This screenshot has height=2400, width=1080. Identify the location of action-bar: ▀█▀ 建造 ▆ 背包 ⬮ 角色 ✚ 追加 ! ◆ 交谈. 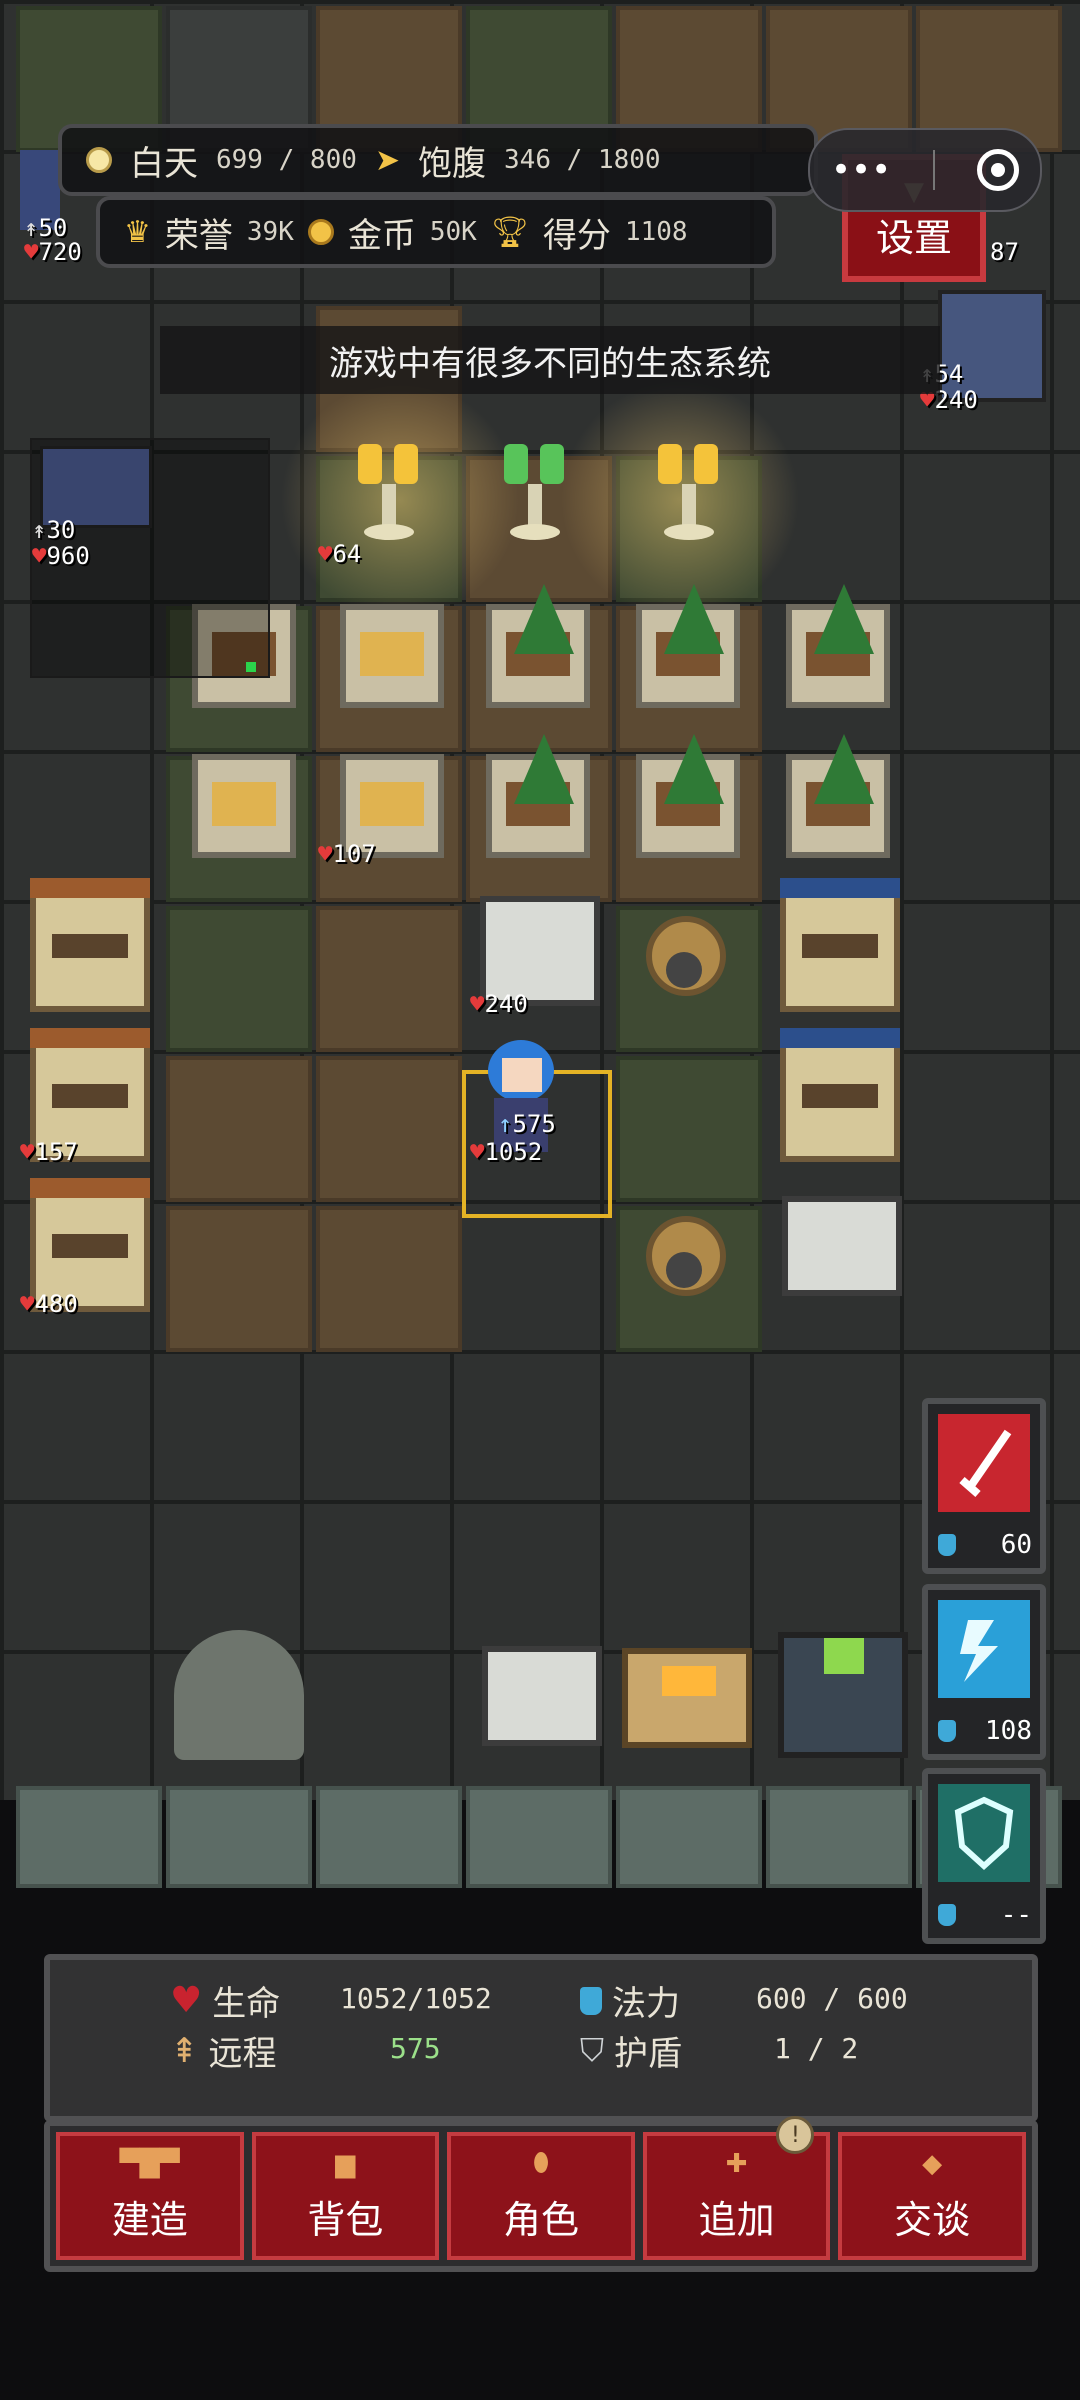
(541, 2194).